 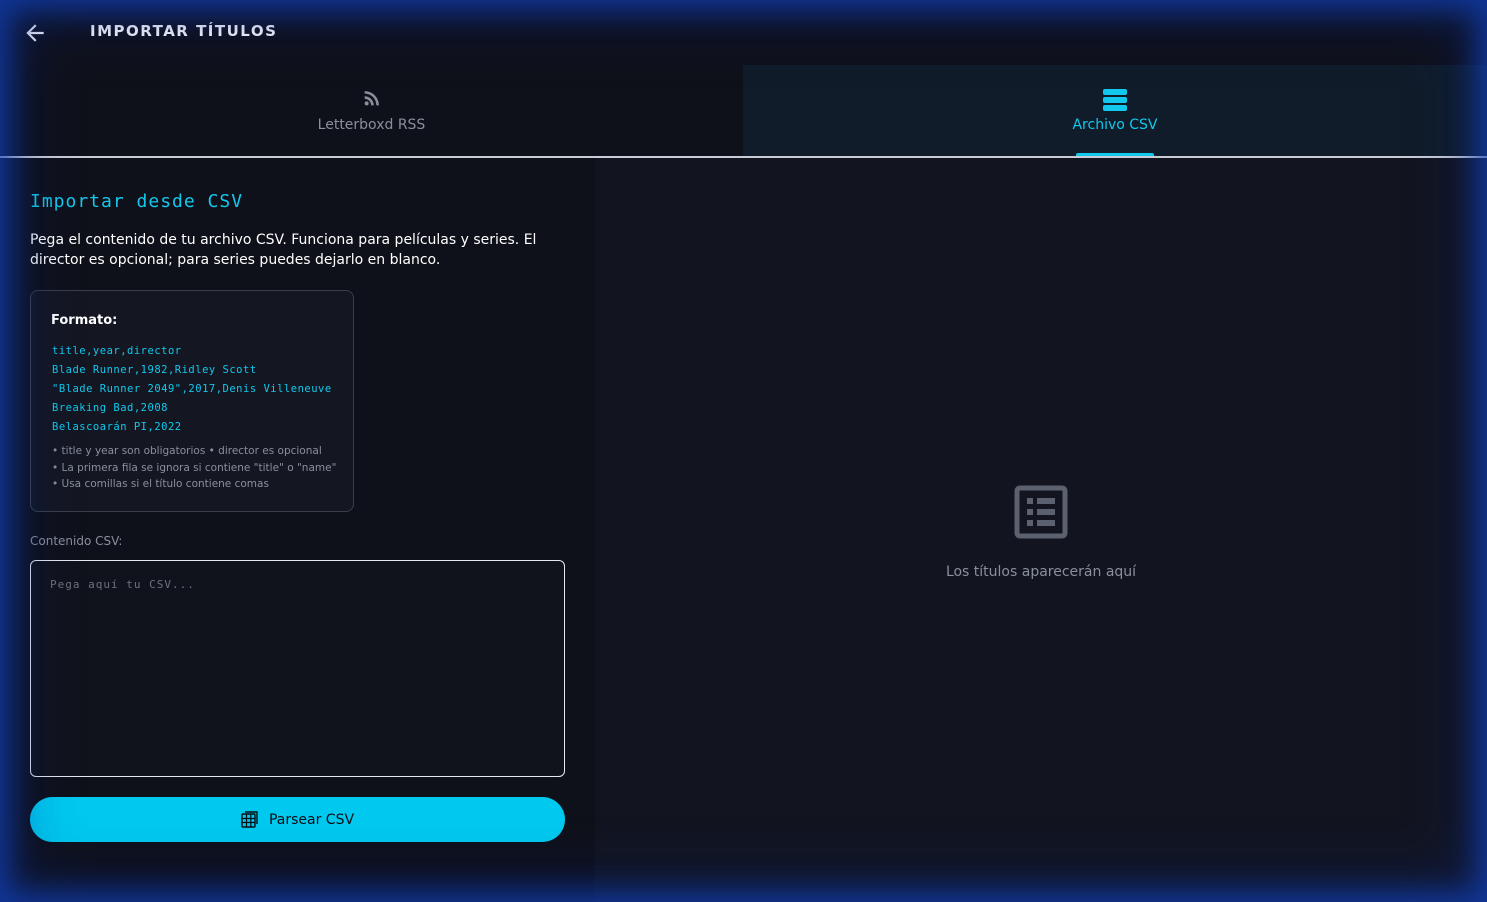 What do you see at coordinates (137, 201) in the screenshot?
I see `section-title: Importar desde CSV` at bounding box center [137, 201].